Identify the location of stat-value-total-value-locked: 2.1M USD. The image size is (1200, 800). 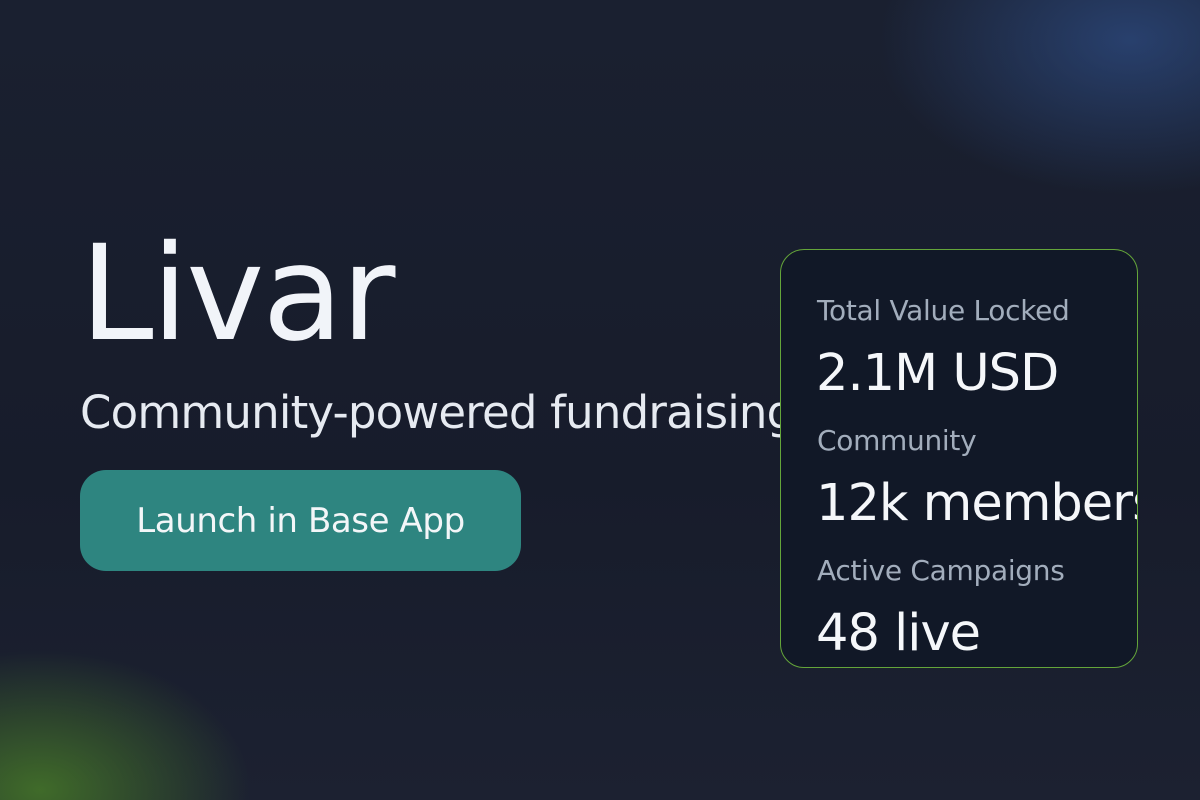
(937, 373).